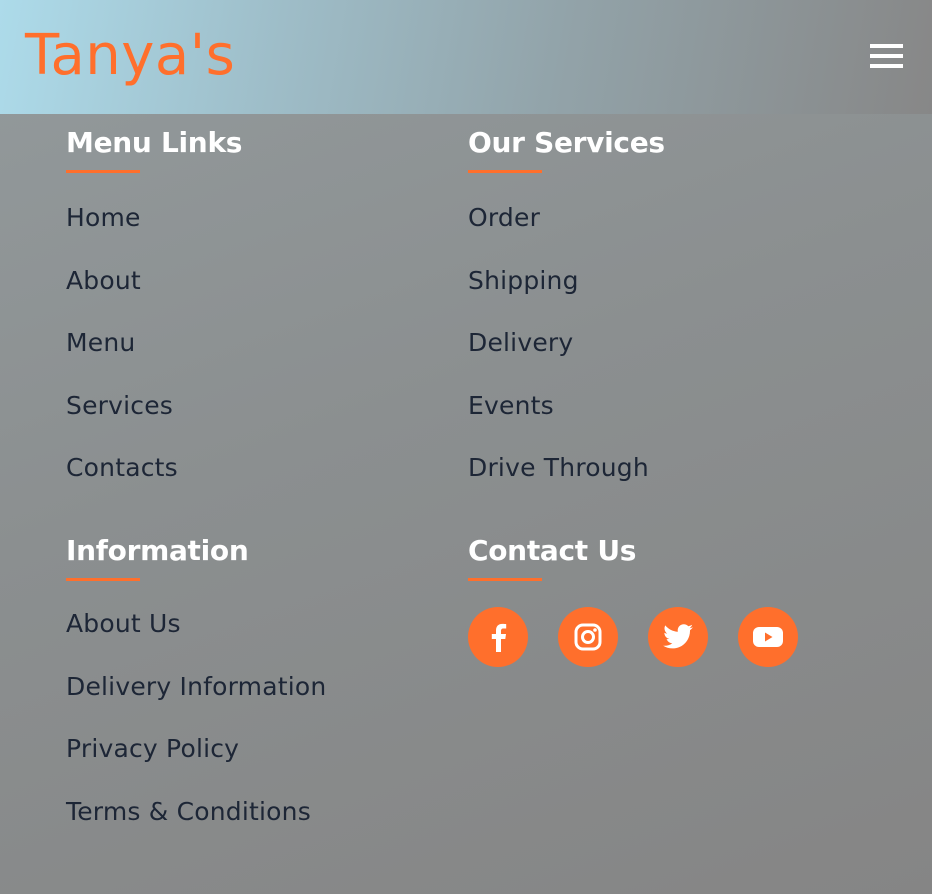  What do you see at coordinates (196, 640) in the screenshot?
I see `list-item: About Us` at bounding box center [196, 640].